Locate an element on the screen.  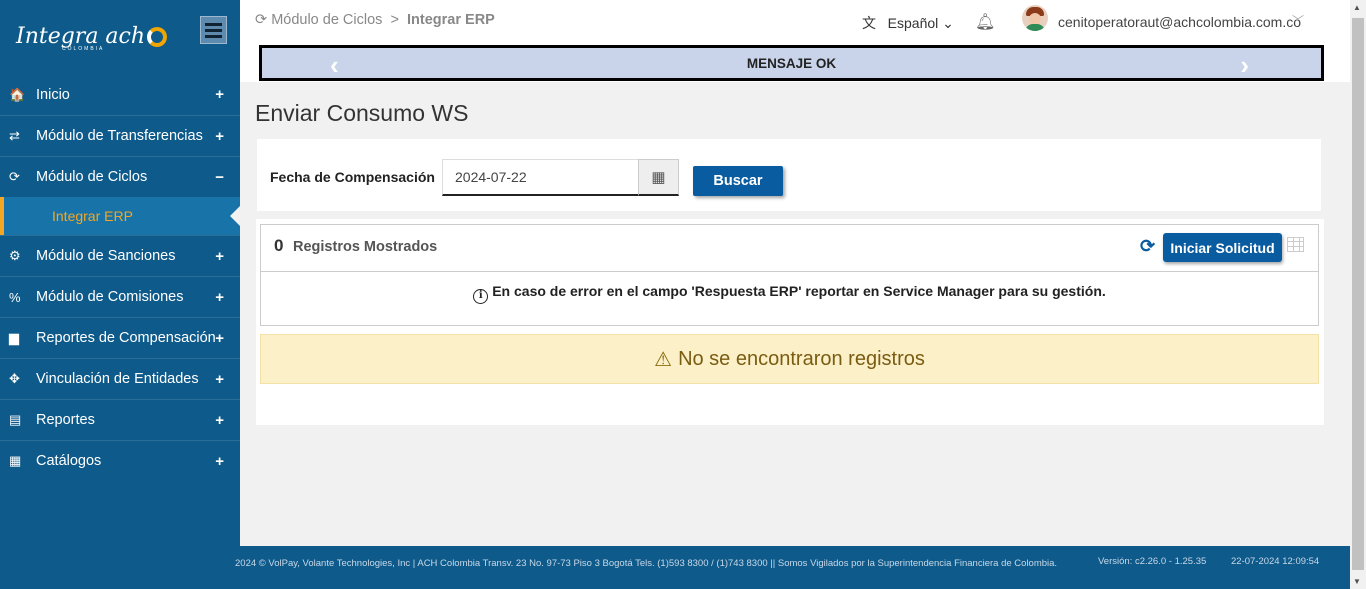
date-label: Fecha de Compensación is located at coordinates (352, 177).